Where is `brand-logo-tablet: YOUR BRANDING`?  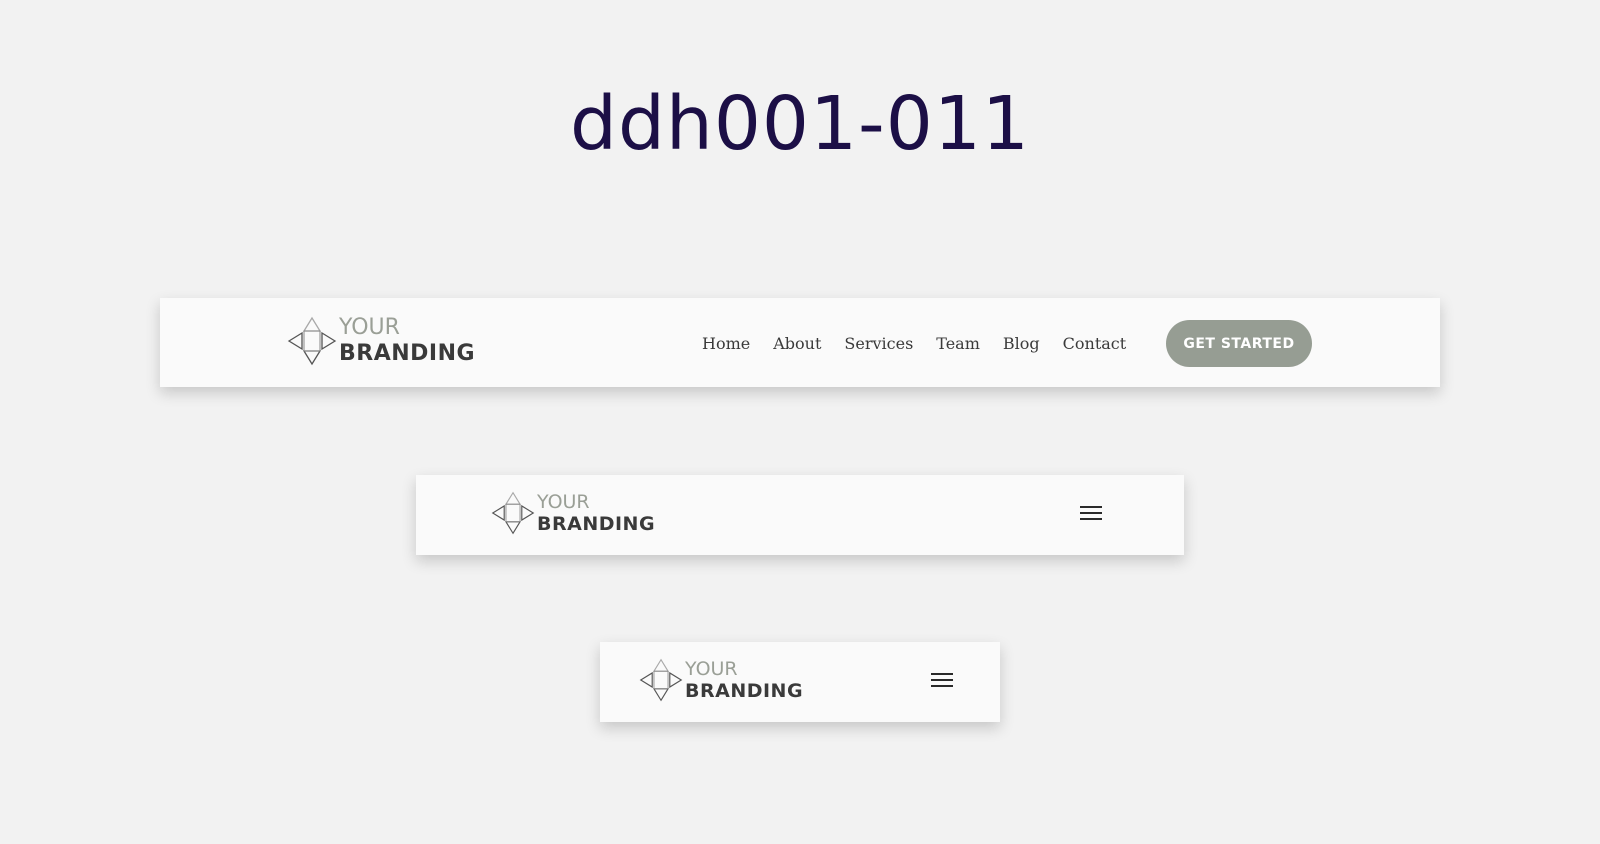
brand-logo-tablet: YOUR BRANDING is located at coordinates (573, 513).